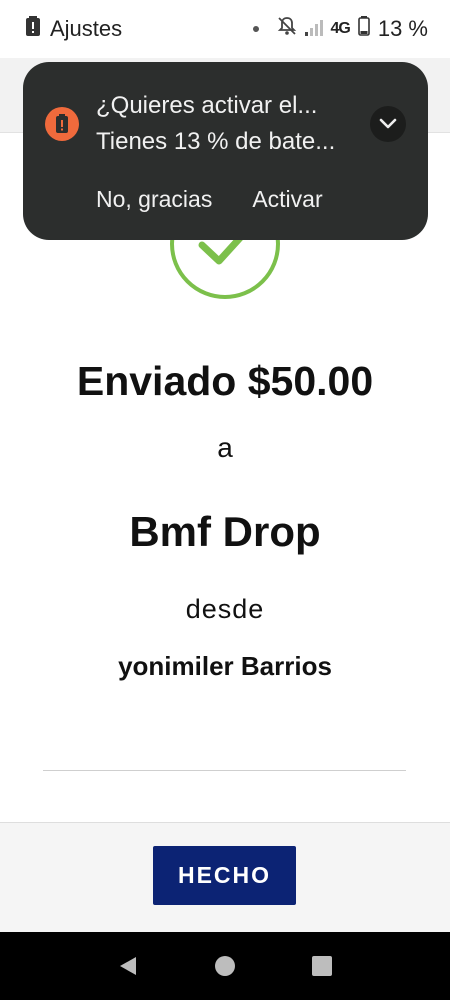 This screenshot has height=1000, width=450. I want to click on system-navigation-bar, so click(225, 966).